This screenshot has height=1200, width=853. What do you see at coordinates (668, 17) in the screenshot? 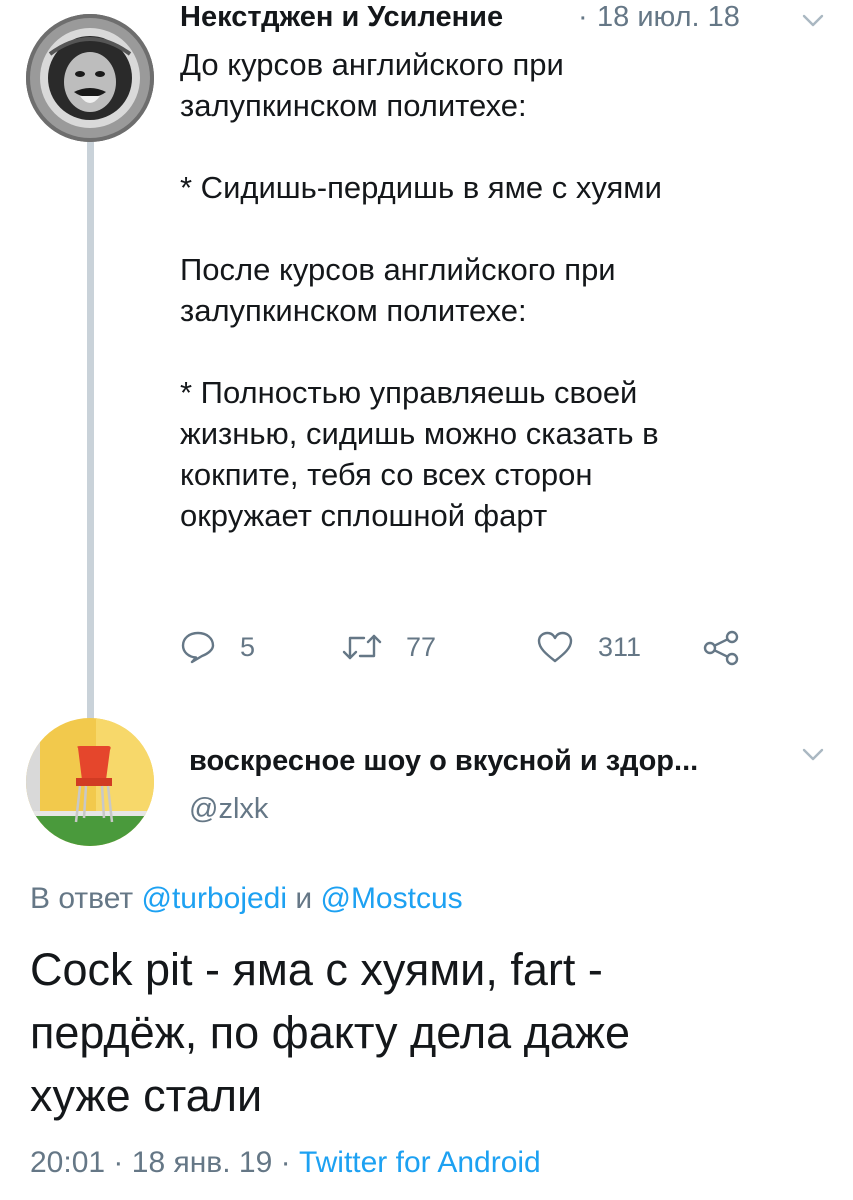
I see `tweet-date: 18 июл. 18` at bounding box center [668, 17].